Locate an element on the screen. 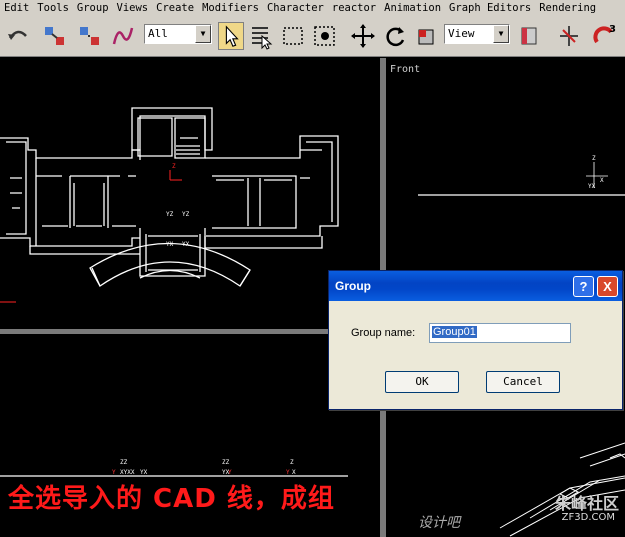 This screenshot has height=537, width=625. group-name-input: Group01 is located at coordinates (500, 333).